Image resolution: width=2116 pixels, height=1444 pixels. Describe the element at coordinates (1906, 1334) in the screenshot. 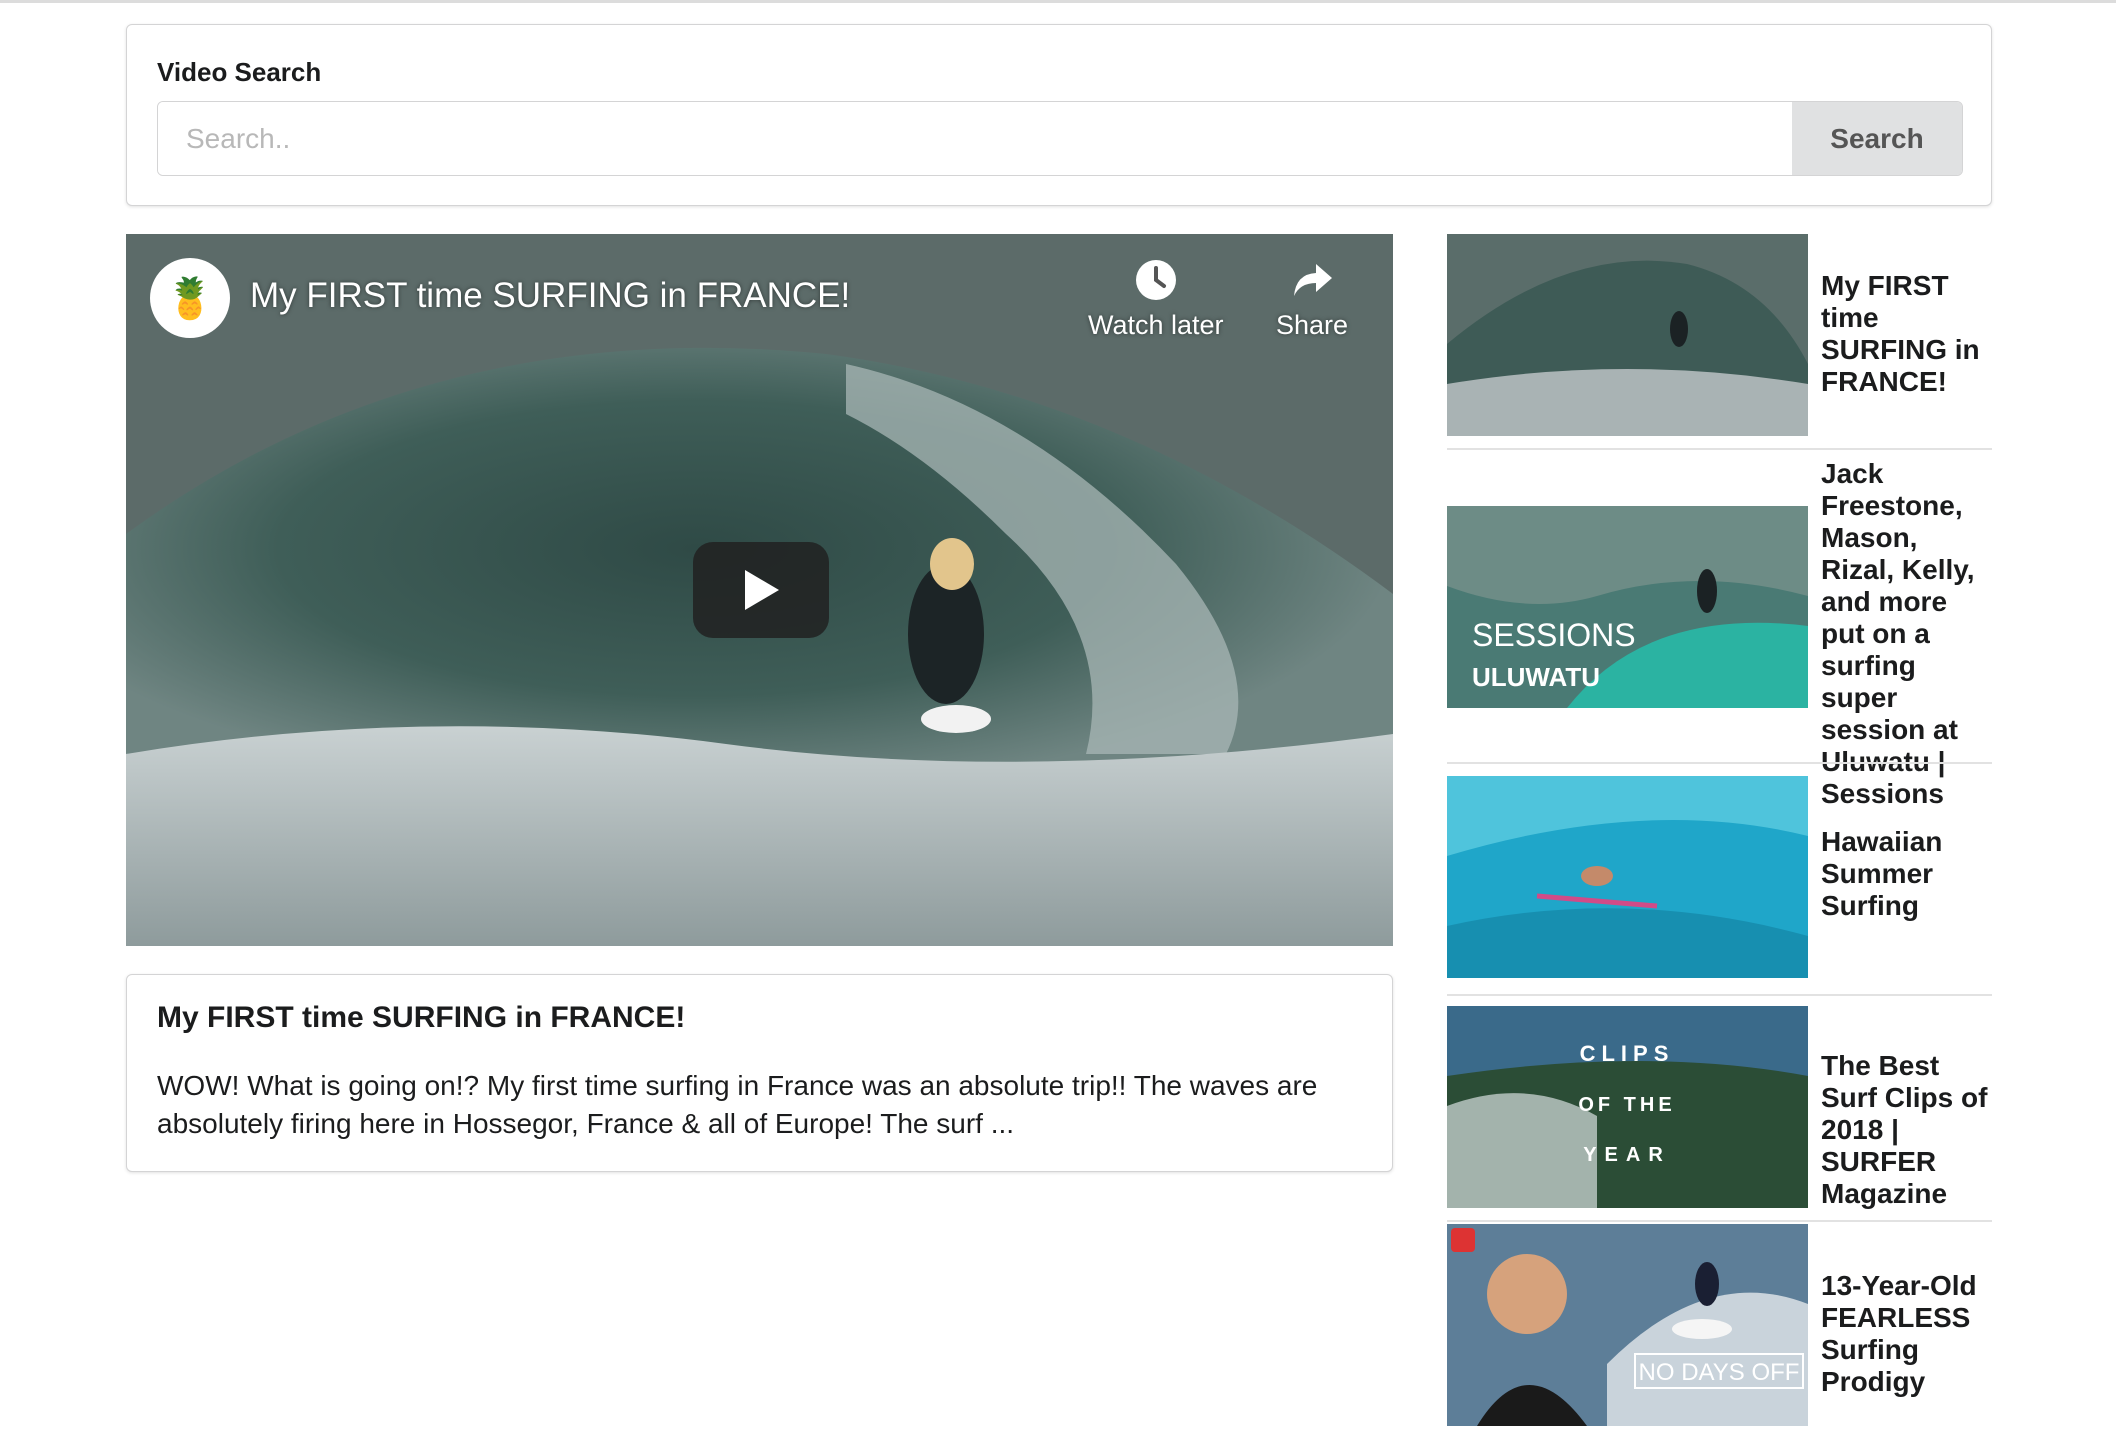

I see `related-video-title: 13-Year-Old FEARLESS Surfing Prodigy` at that location.